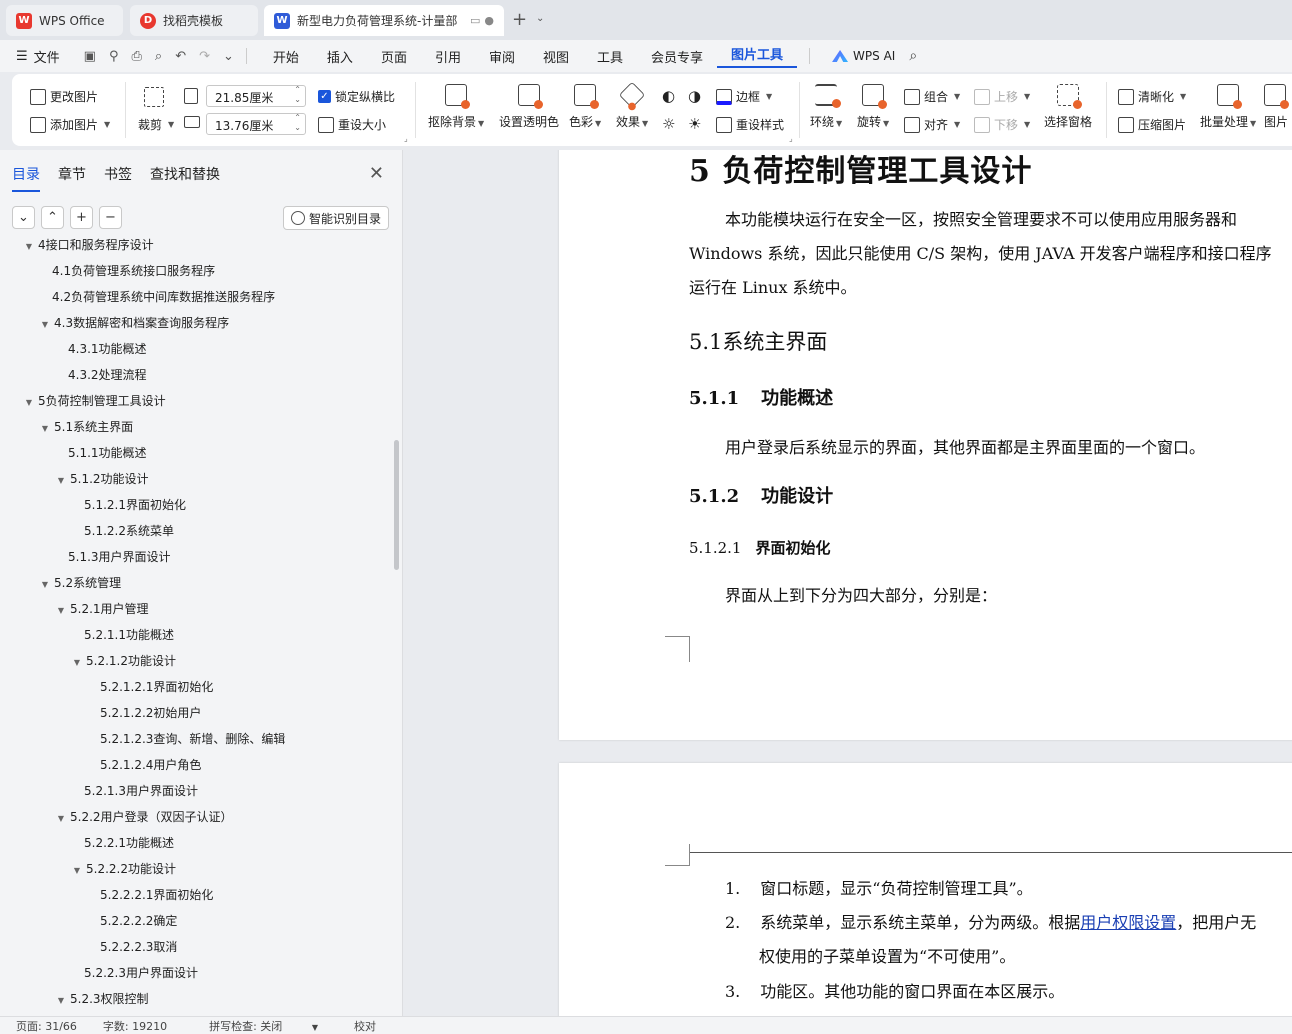 The width and height of the screenshot is (1292, 1034). What do you see at coordinates (529, 107) in the screenshot?
I see `set-transparent-color-button: 设置透明色` at bounding box center [529, 107].